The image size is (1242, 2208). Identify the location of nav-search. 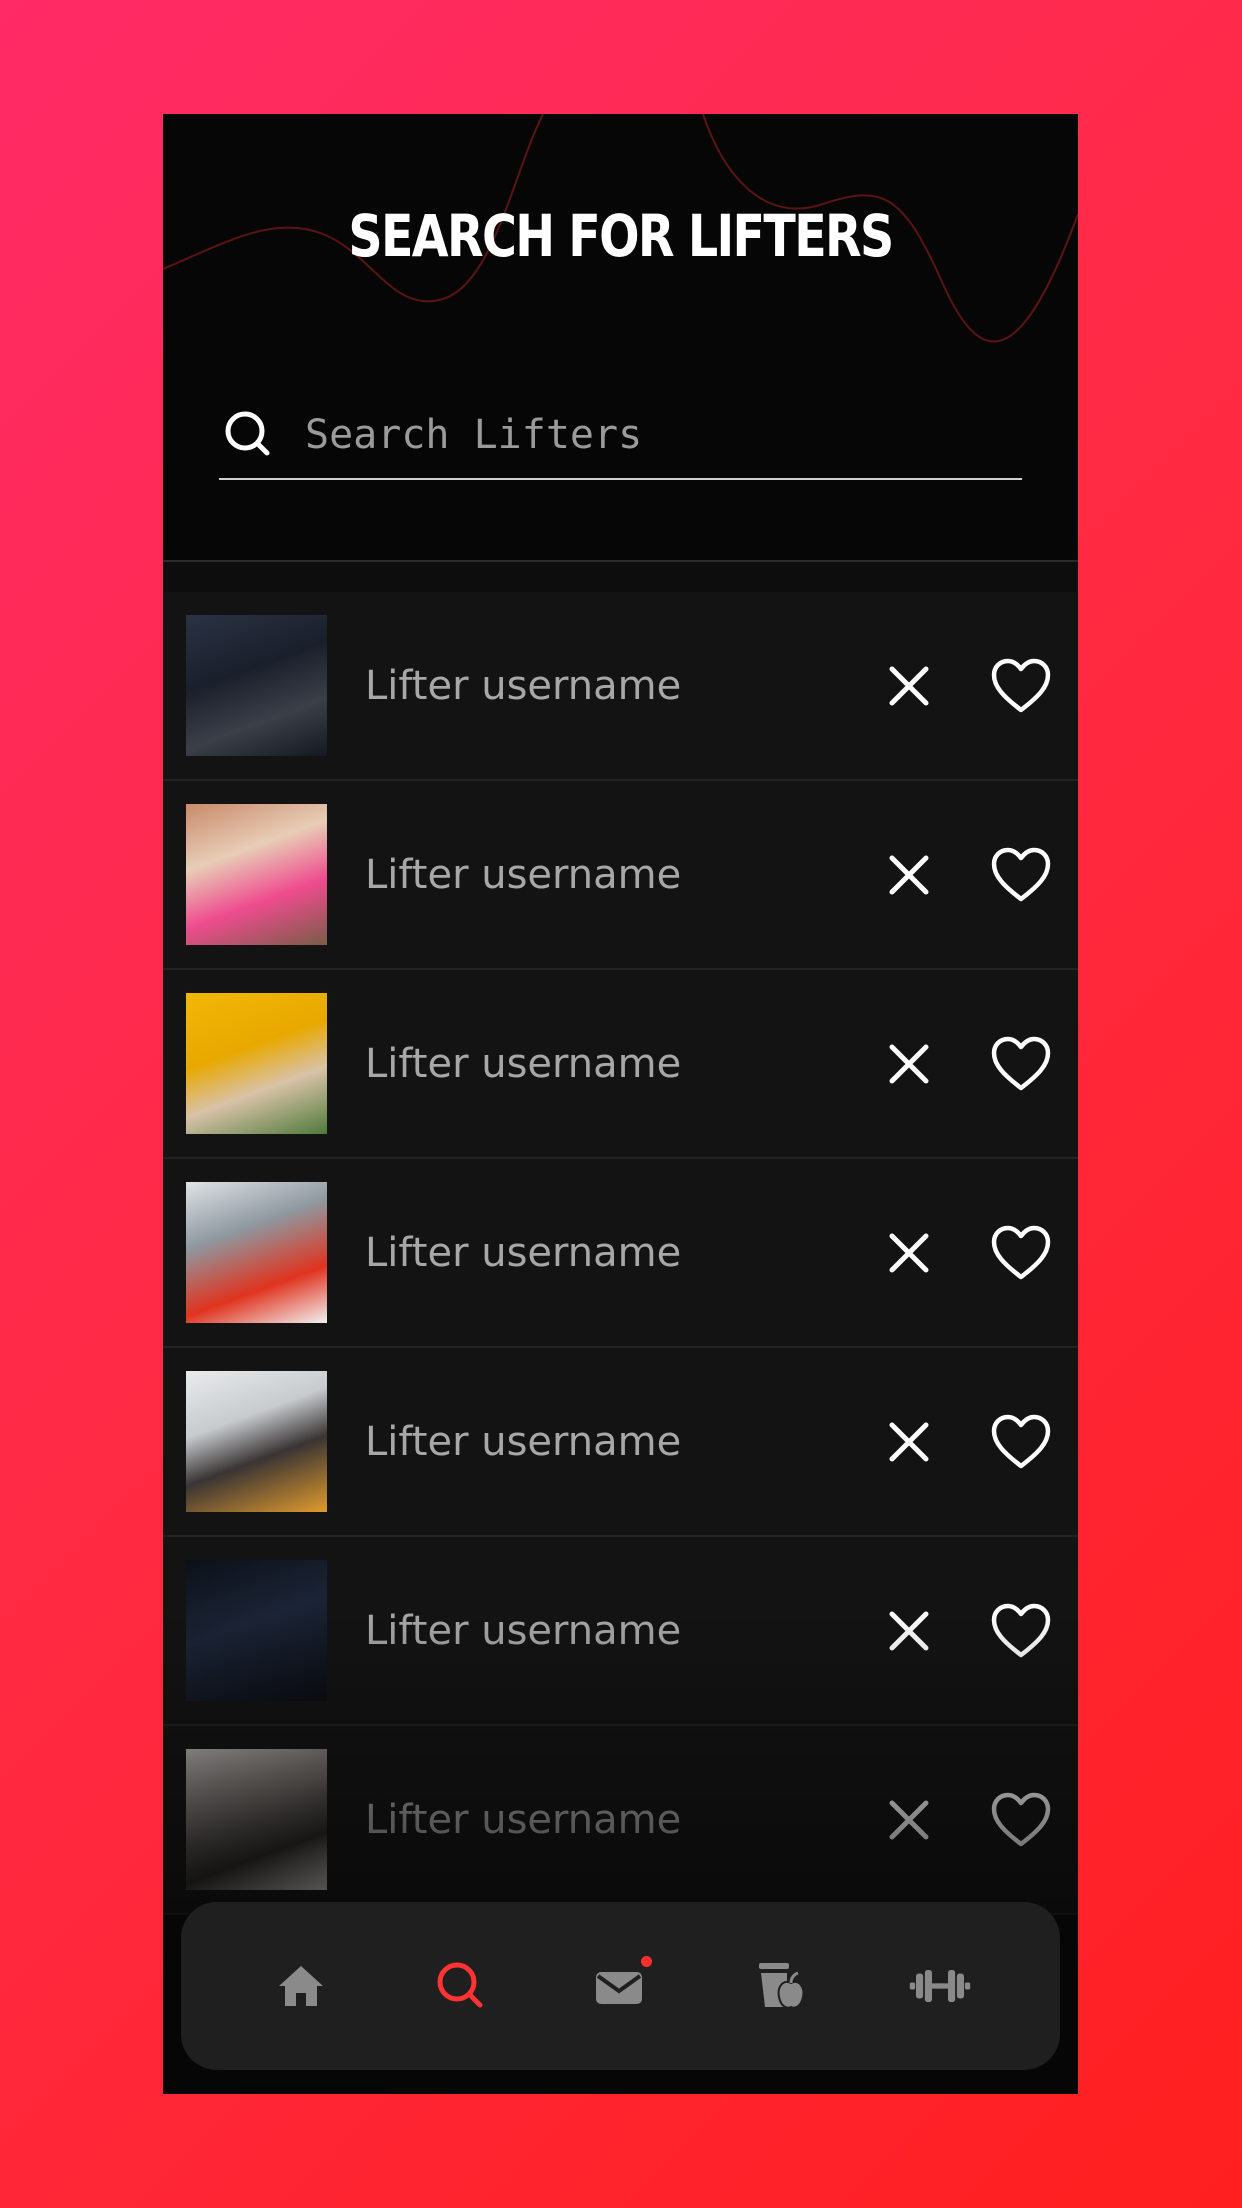
(461, 1986).